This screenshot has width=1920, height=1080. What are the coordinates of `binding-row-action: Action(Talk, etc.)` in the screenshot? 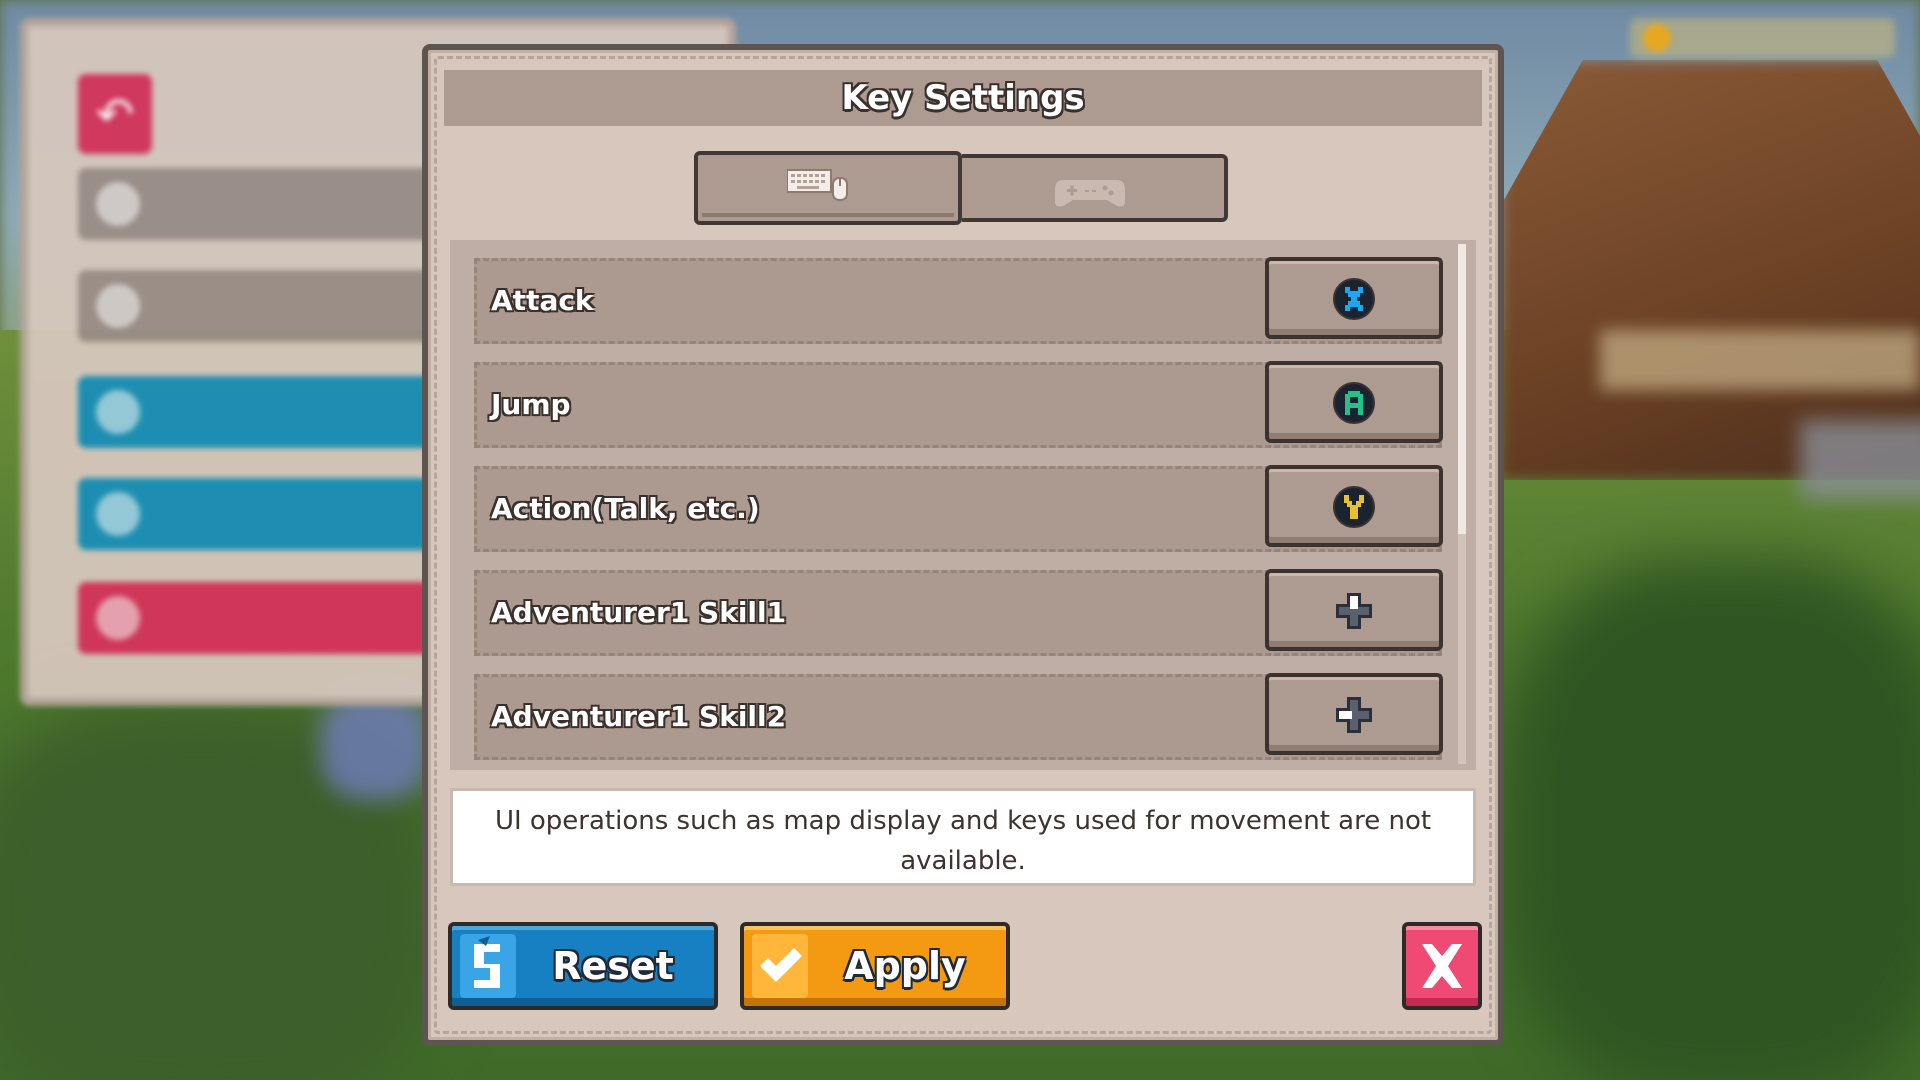 It's located at (958, 508).